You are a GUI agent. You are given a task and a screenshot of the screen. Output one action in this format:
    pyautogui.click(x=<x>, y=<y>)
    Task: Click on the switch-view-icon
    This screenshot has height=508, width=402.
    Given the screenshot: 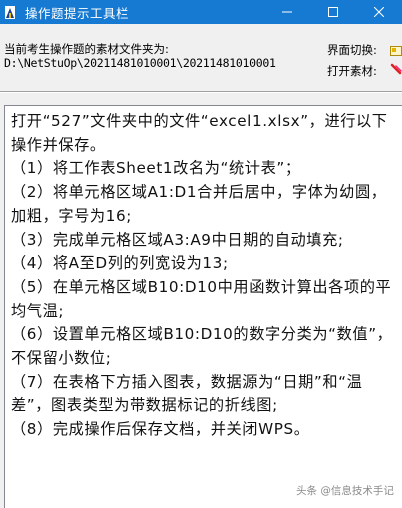 What is the action you would take?
    pyautogui.click(x=396, y=49)
    